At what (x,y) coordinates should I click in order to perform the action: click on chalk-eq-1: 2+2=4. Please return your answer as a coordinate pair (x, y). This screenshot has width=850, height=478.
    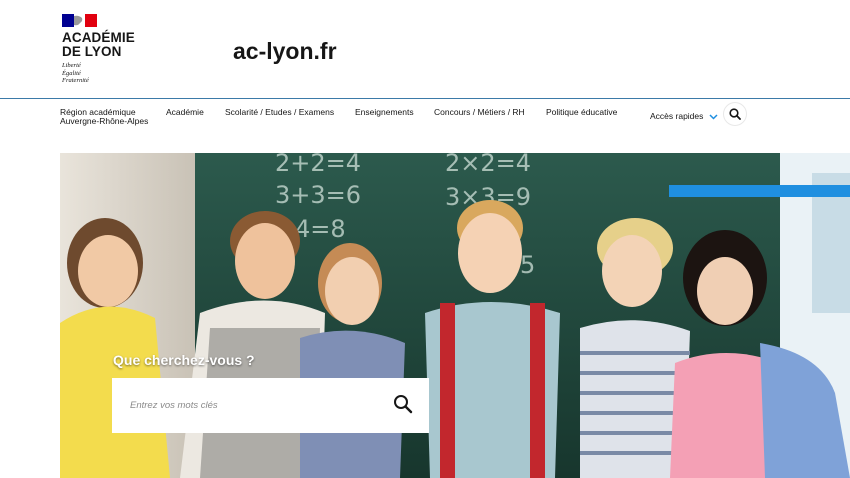
    Looking at the image, I should click on (318, 165).